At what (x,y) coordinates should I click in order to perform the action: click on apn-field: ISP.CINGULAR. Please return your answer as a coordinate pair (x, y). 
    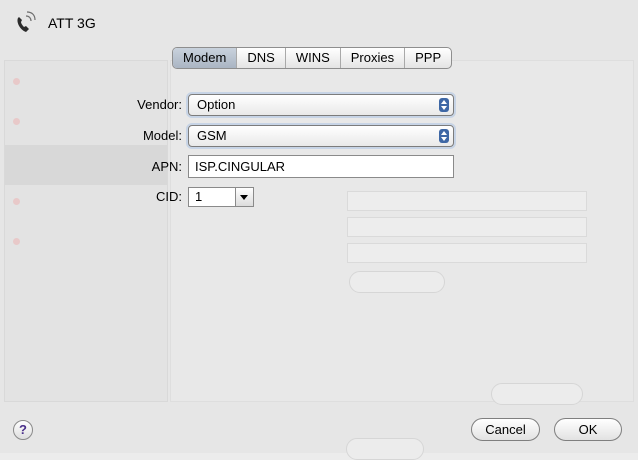
    Looking at the image, I should click on (321, 166).